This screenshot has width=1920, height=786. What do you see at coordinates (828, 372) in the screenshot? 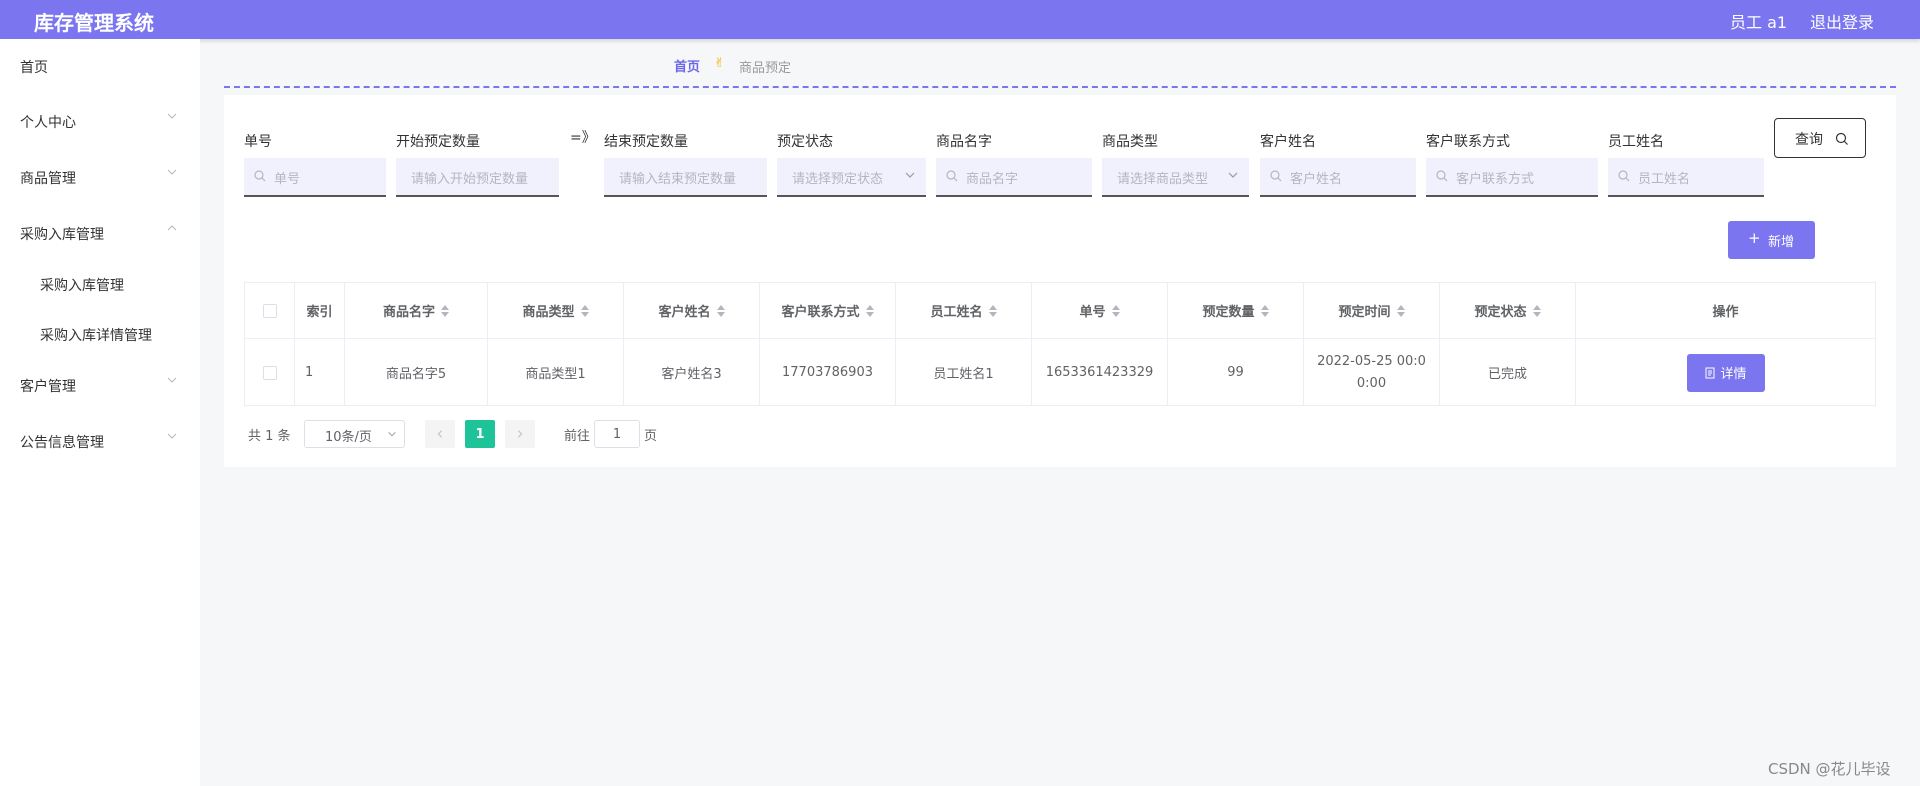
I see `table-cell: 17703786903` at bounding box center [828, 372].